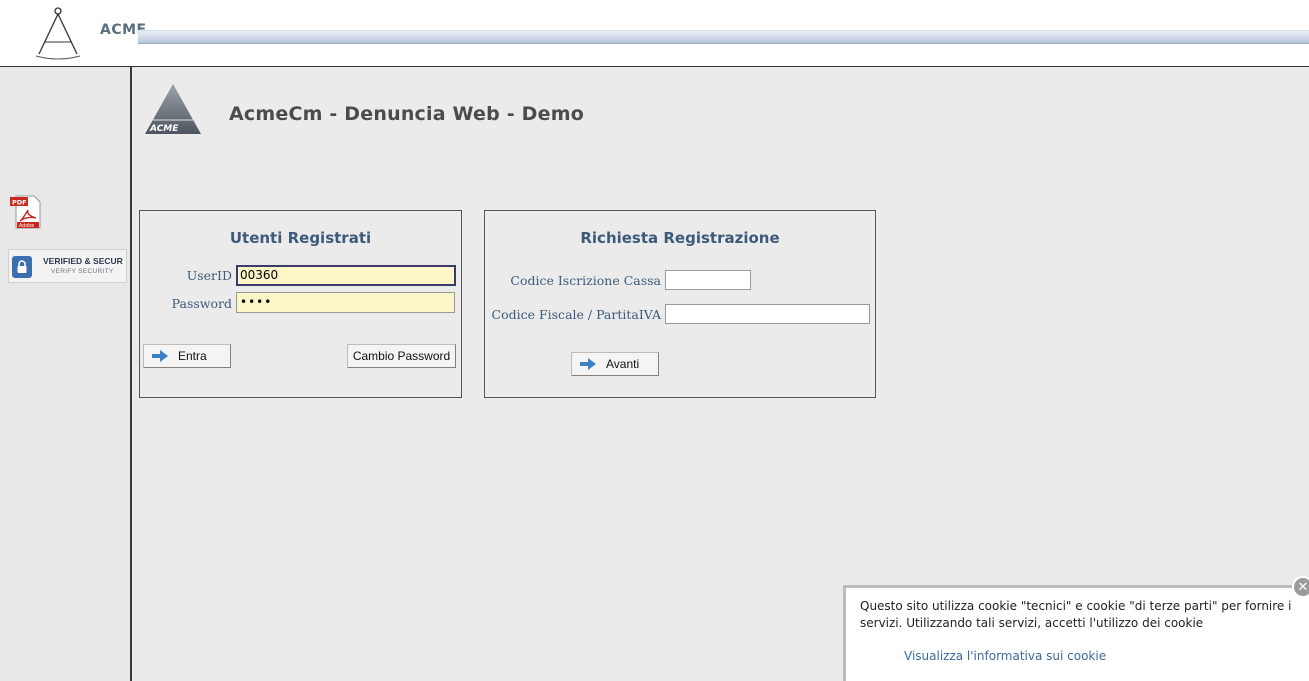 Image resolution: width=1309 pixels, height=681 pixels. Describe the element at coordinates (25, 212) in the screenshot. I see `pdf-adobe-icon: PDF Adobe` at that location.